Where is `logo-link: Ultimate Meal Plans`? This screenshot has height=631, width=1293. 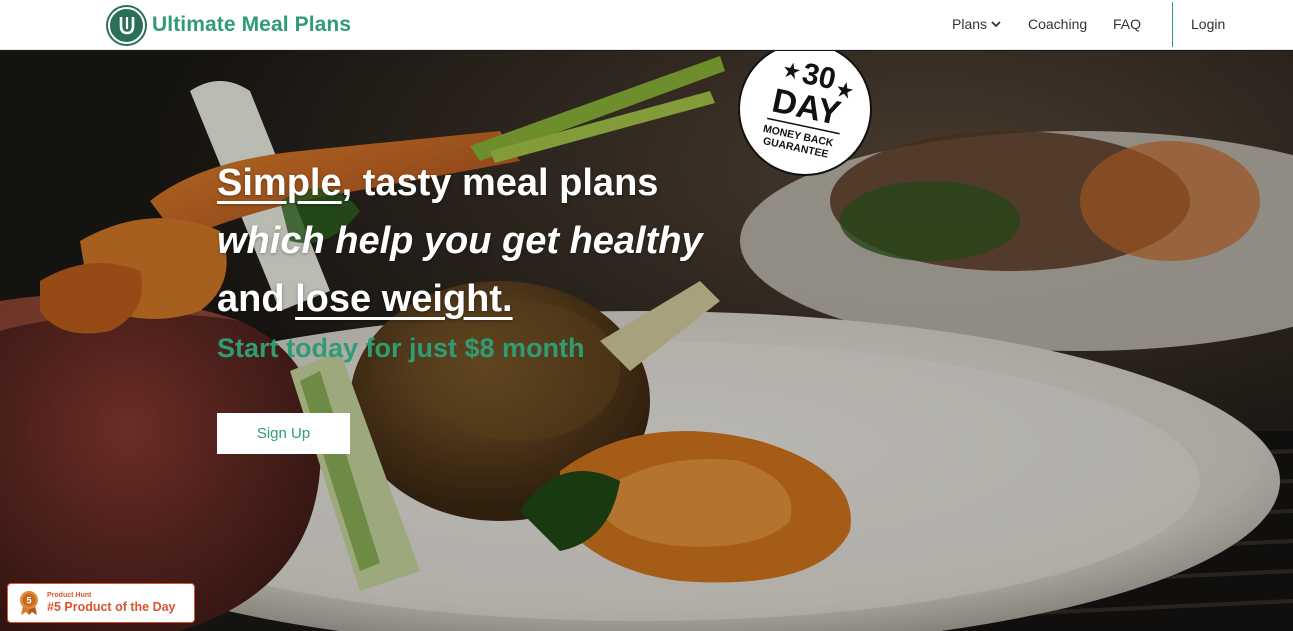 logo-link: Ultimate Meal Plans is located at coordinates (229, 25).